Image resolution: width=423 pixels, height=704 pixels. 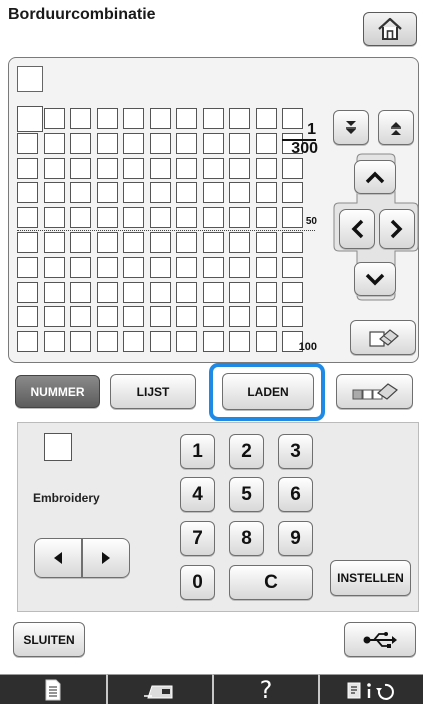 What do you see at coordinates (58, 558) in the screenshot?
I see `previous-button` at bounding box center [58, 558].